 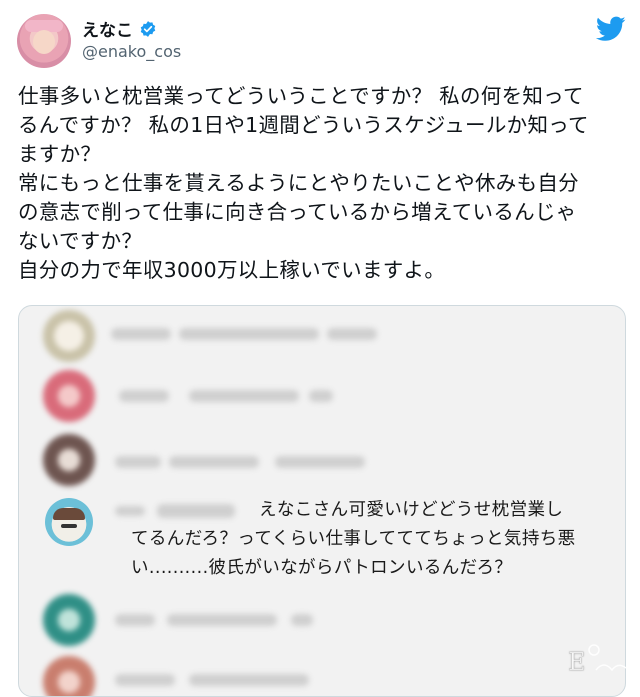 I want to click on name-row: えなこ, so click(x=119, y=28).